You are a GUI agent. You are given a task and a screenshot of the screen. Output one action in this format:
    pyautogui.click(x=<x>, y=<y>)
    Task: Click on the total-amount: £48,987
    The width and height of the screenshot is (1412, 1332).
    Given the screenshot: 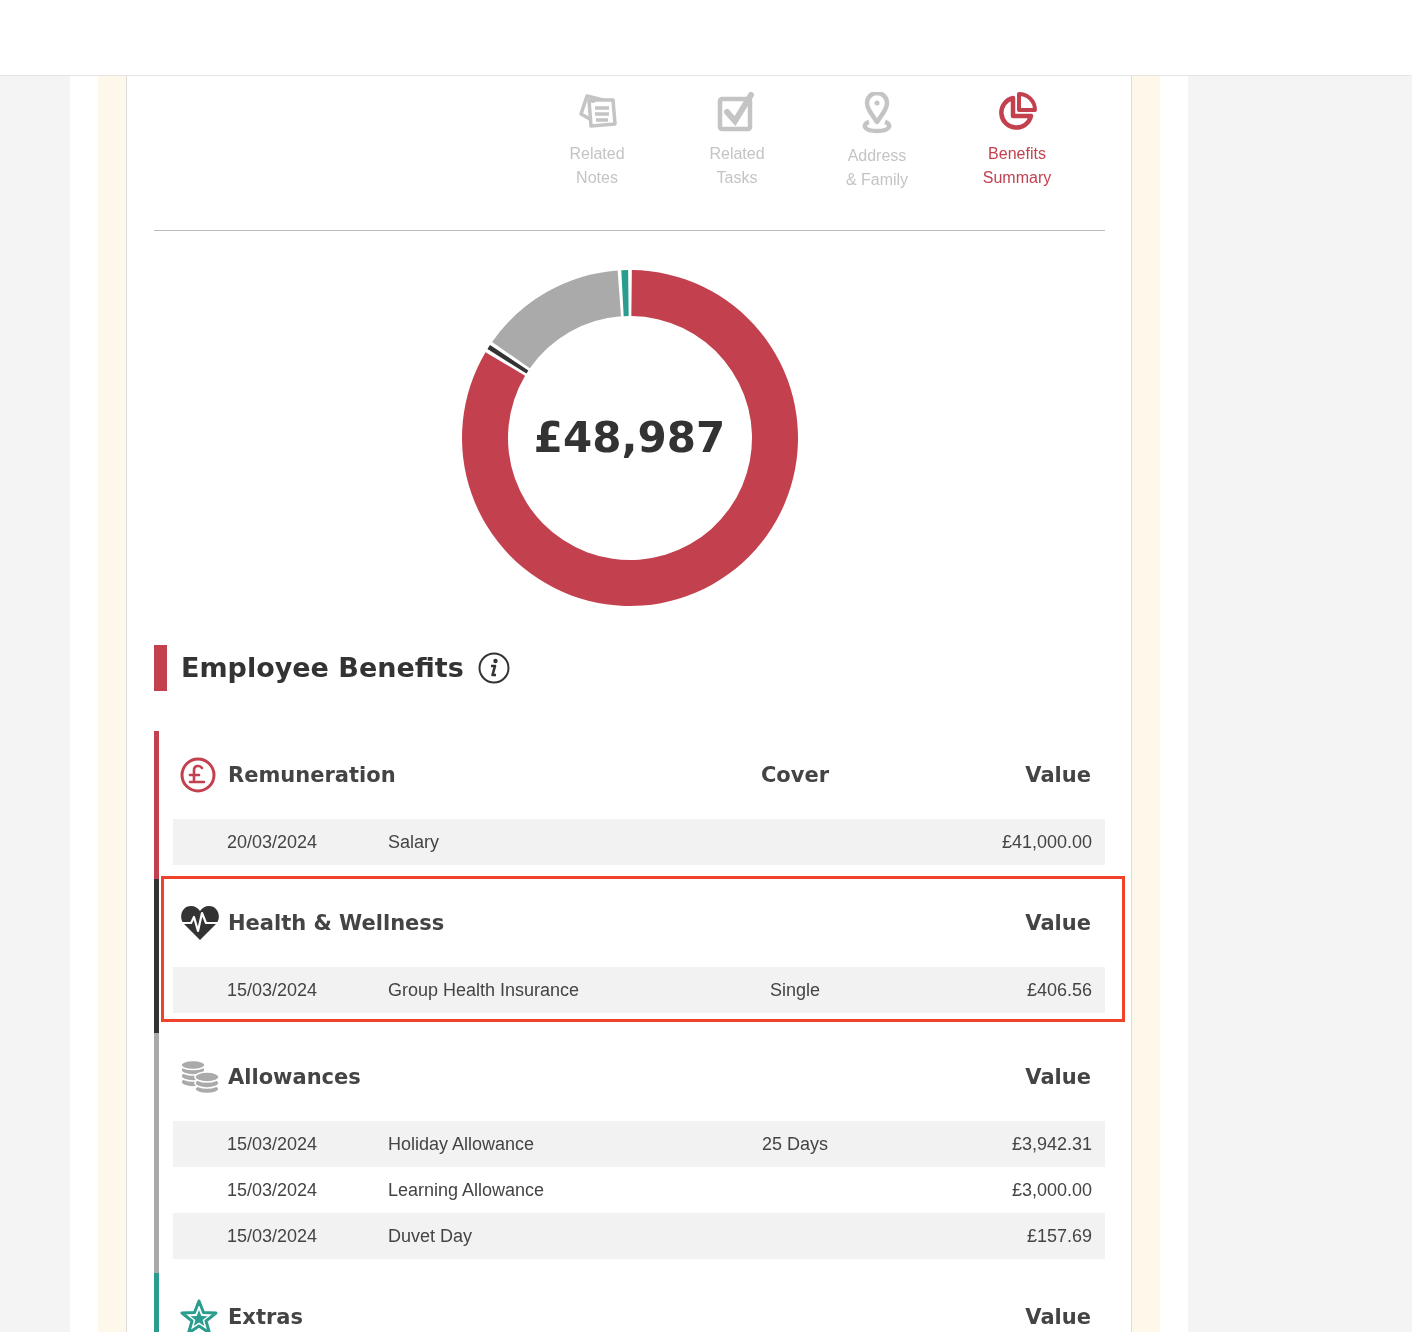 What is the action you would take?
    pyautogui.click(x=629, y=438)
    